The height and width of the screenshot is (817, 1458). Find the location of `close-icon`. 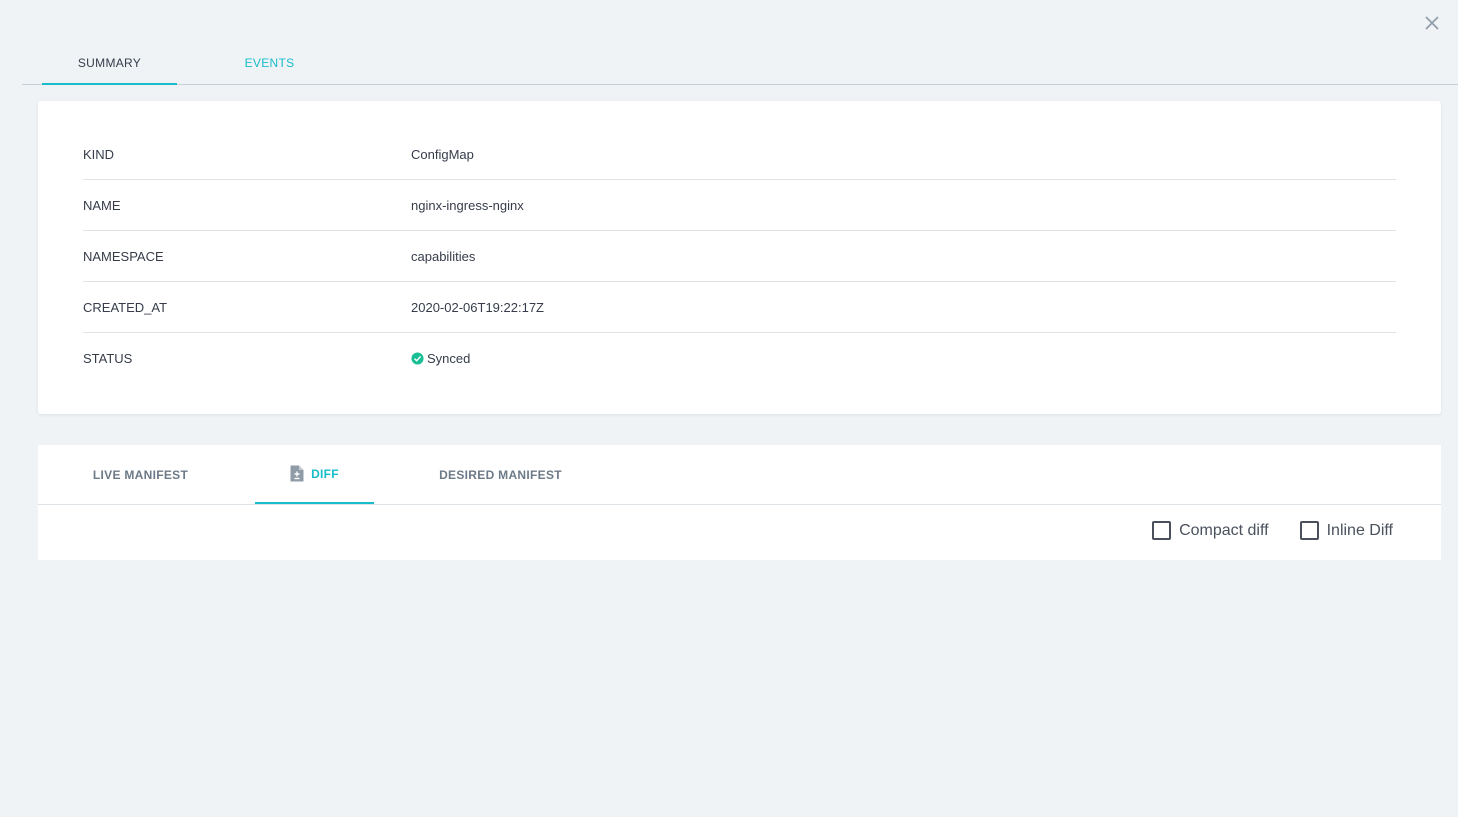

close-icon is located at coordinates (1432, 23).